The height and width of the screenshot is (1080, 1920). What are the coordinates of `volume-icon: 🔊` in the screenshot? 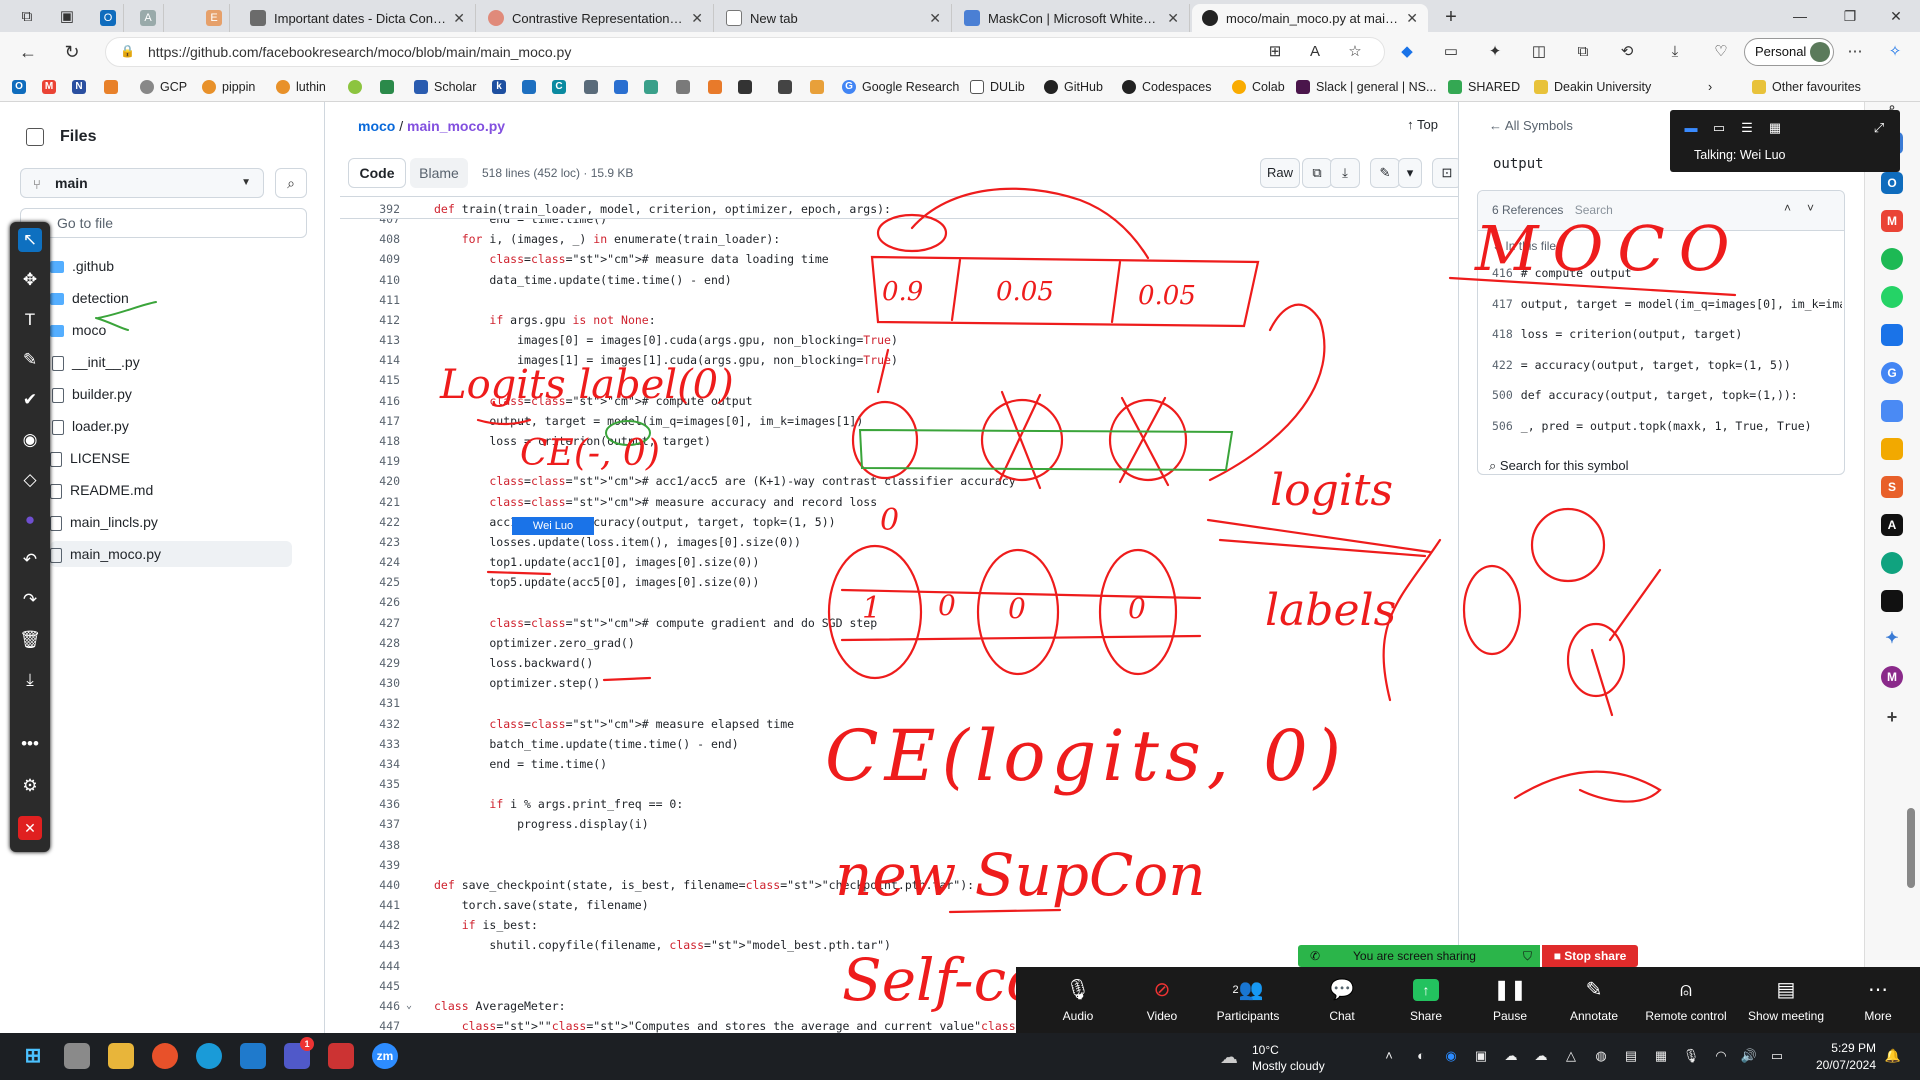 It's located at (1749, 1056).